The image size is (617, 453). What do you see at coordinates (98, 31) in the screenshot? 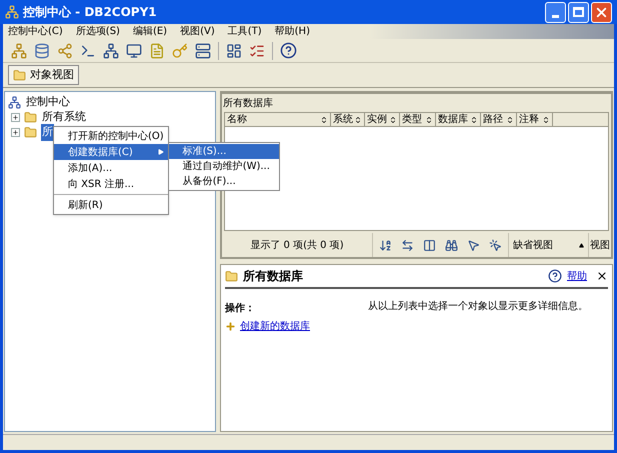
I see `menu-item: 所选项(S)` at bounding box center [98, 31].